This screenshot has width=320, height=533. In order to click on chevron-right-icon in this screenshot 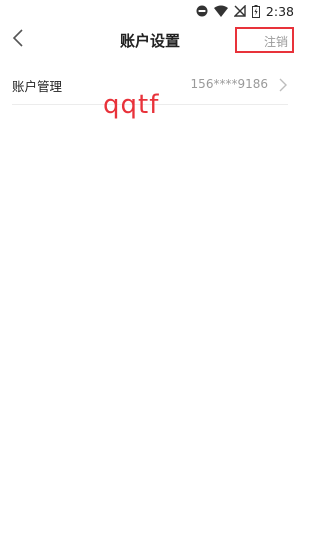, I will do `click(283, 84)`.